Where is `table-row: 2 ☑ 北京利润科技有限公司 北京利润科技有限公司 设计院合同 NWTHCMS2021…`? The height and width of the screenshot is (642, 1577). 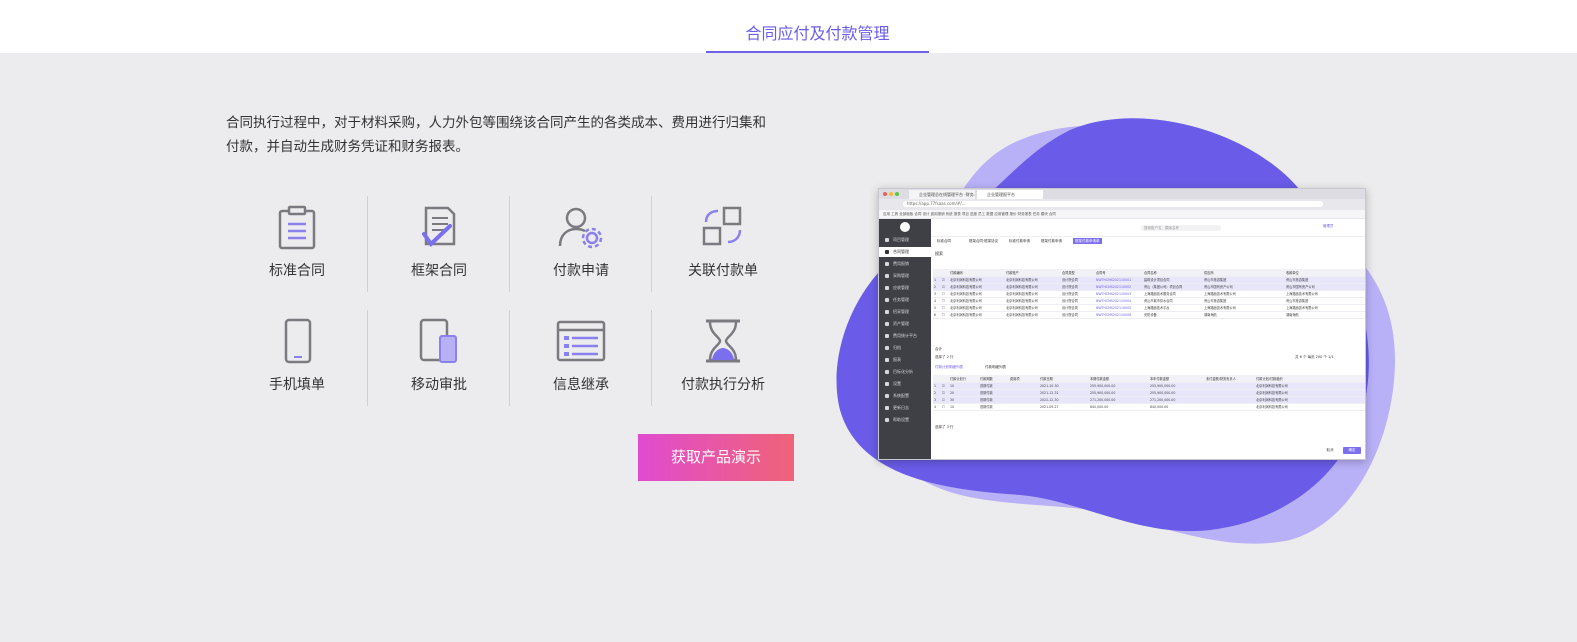
table-row: 2 ☑ 北京利润科技有限公司 北京利润科技有限公司 设计院合同 NWTHCMS2021… is located at coordinates (1149, 287).